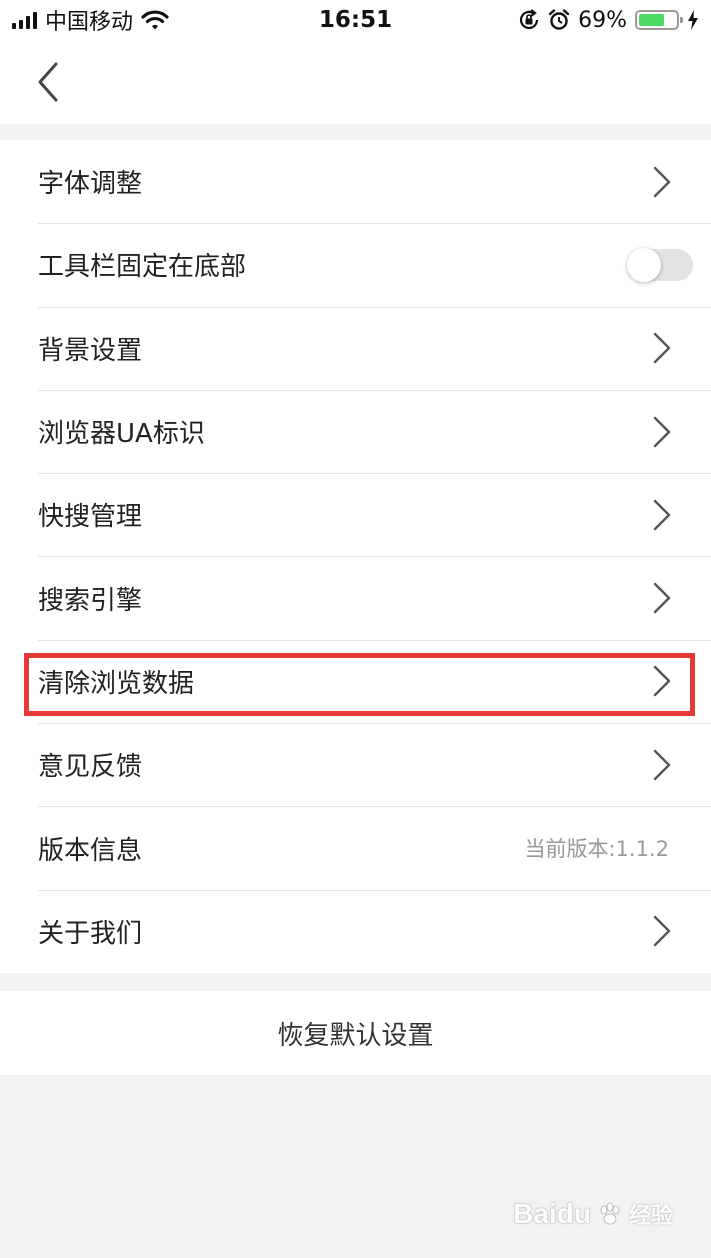  I want to click on setting-clear-browsing-data: 清除浏览数据, so click(355, 681).